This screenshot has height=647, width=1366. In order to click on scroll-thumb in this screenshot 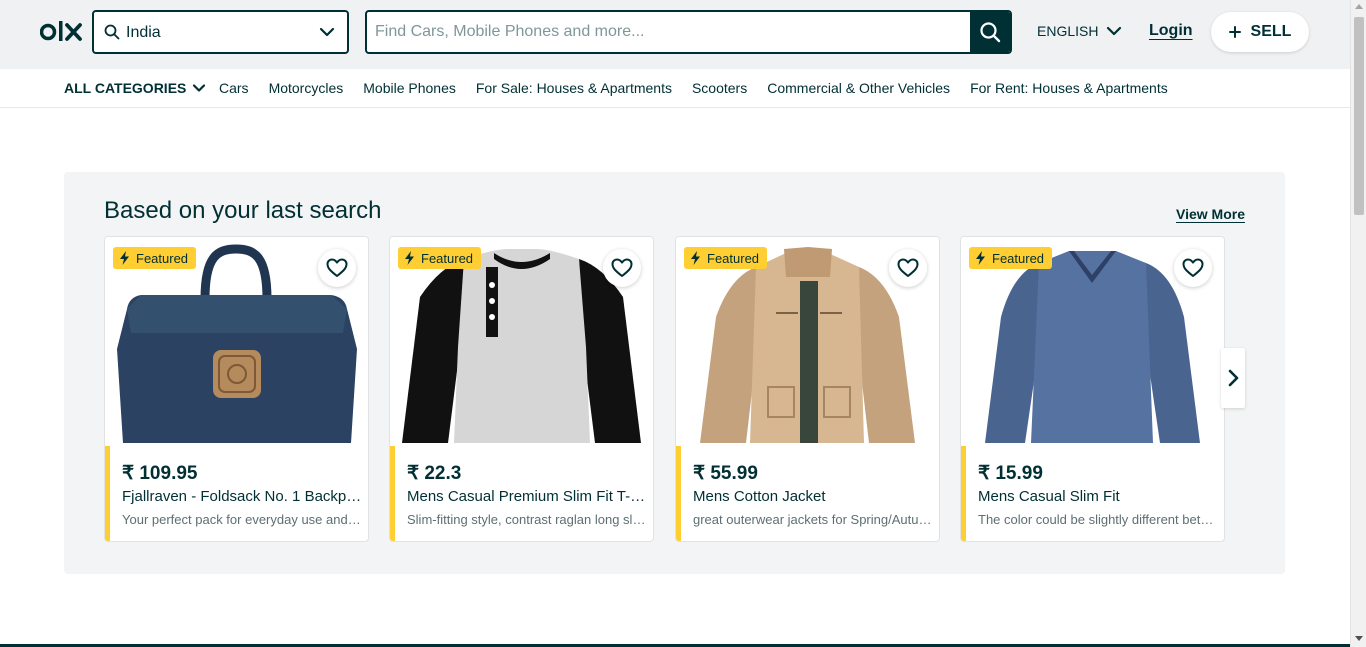, I will do `click(1359, 116)`.